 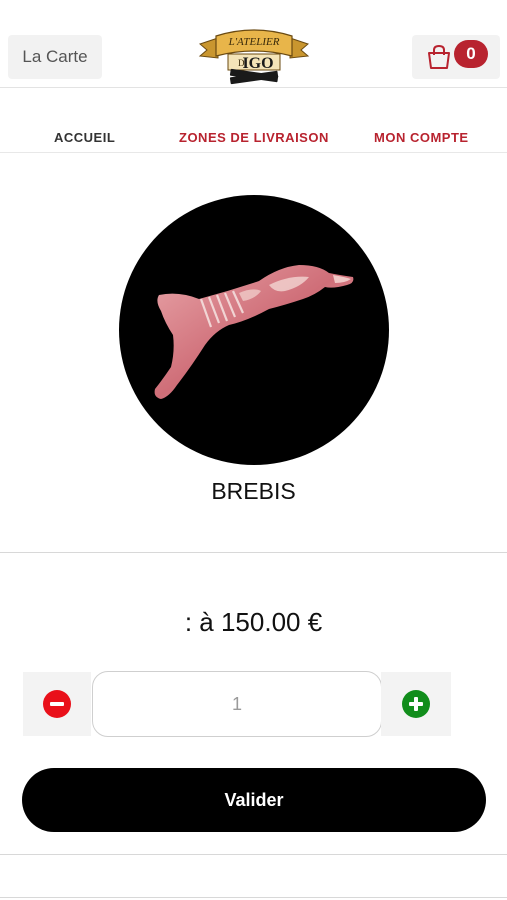 I want to click on increase-quantity-button, so click(x=416, y=704).